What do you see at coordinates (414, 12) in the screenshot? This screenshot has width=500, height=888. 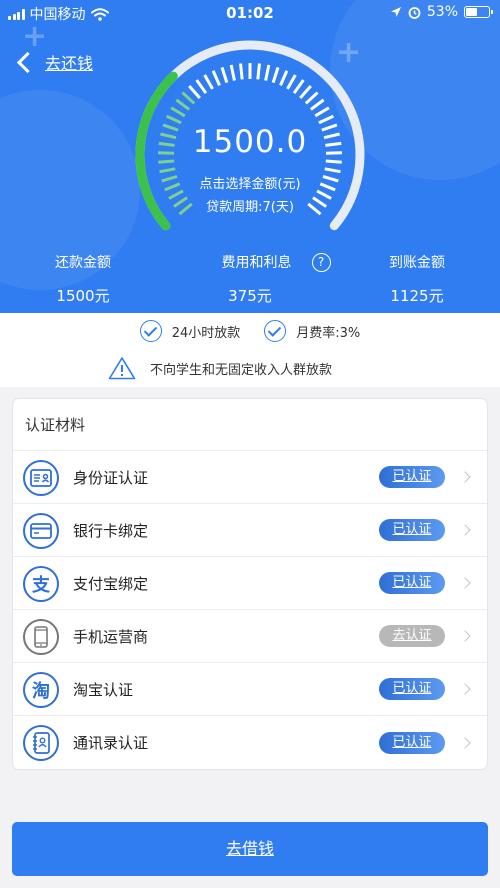 I see `alarm-icon` at bounding box center [414, 12].